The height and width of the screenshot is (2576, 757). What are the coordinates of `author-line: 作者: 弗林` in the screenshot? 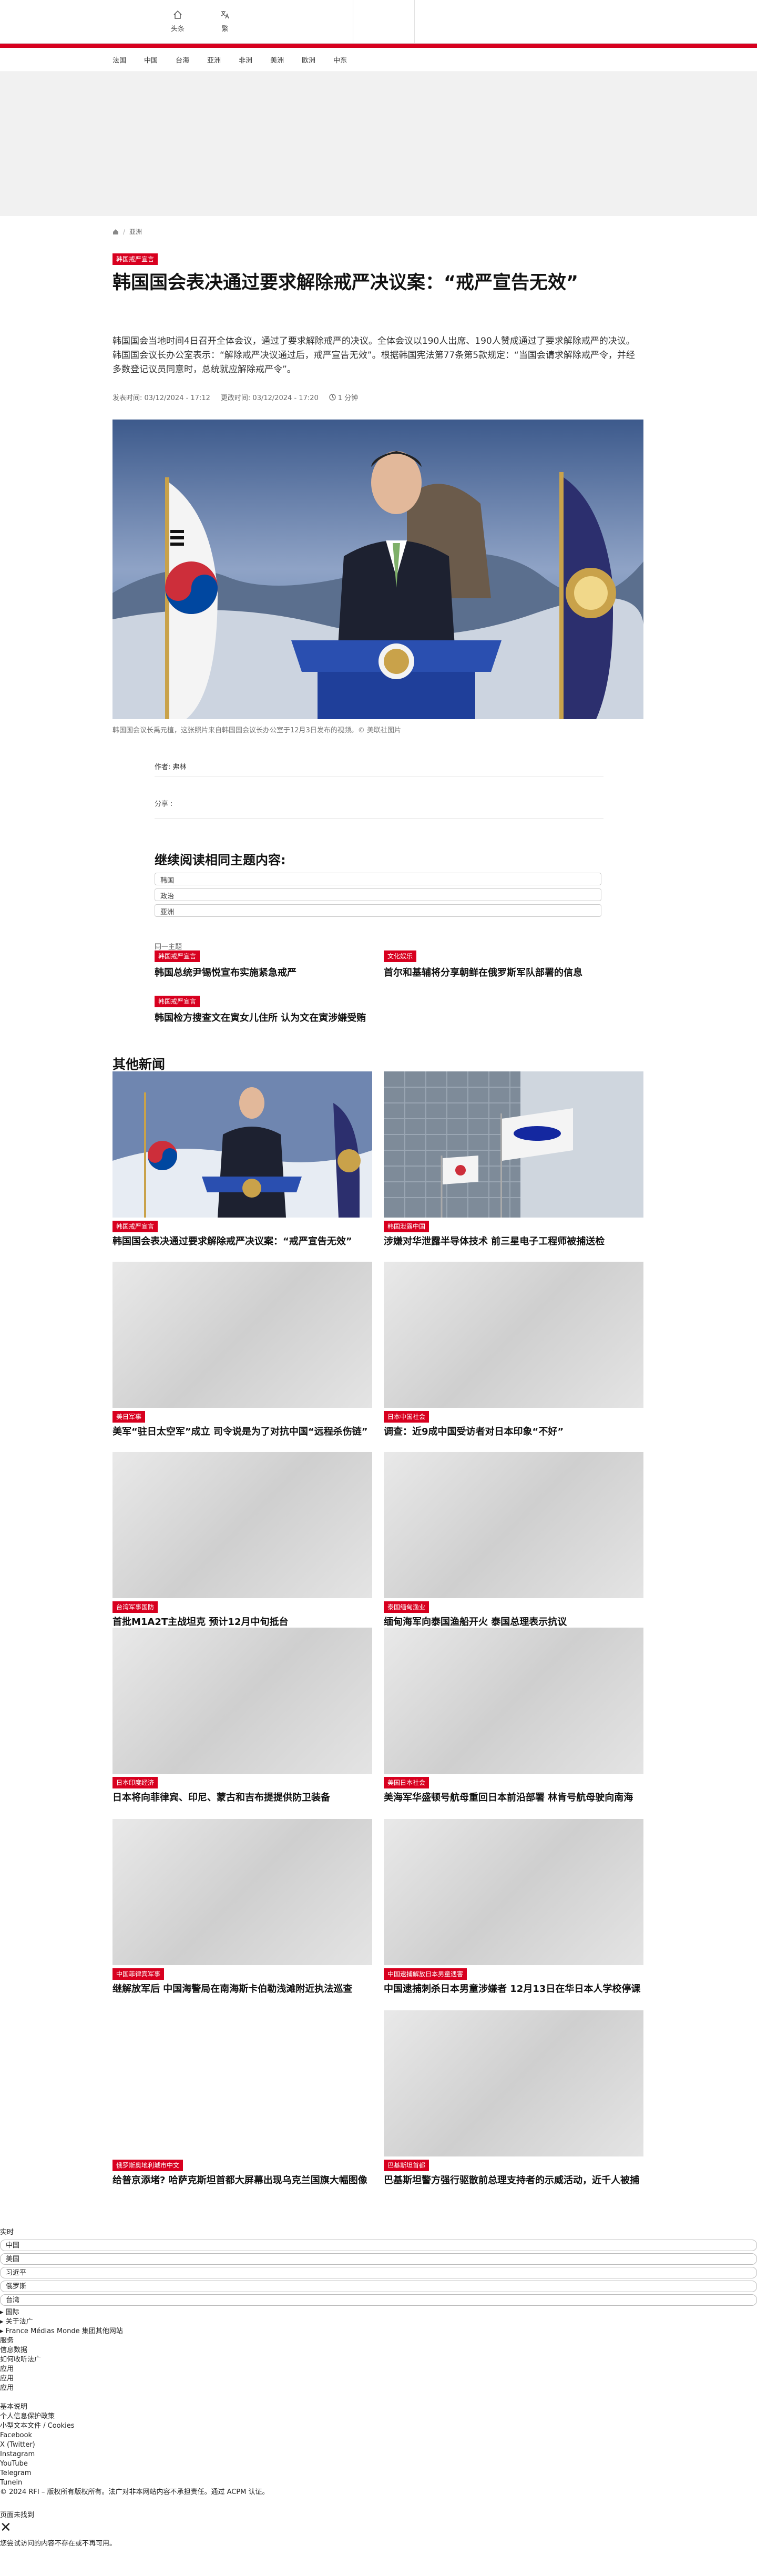 It's located at (171, 767).